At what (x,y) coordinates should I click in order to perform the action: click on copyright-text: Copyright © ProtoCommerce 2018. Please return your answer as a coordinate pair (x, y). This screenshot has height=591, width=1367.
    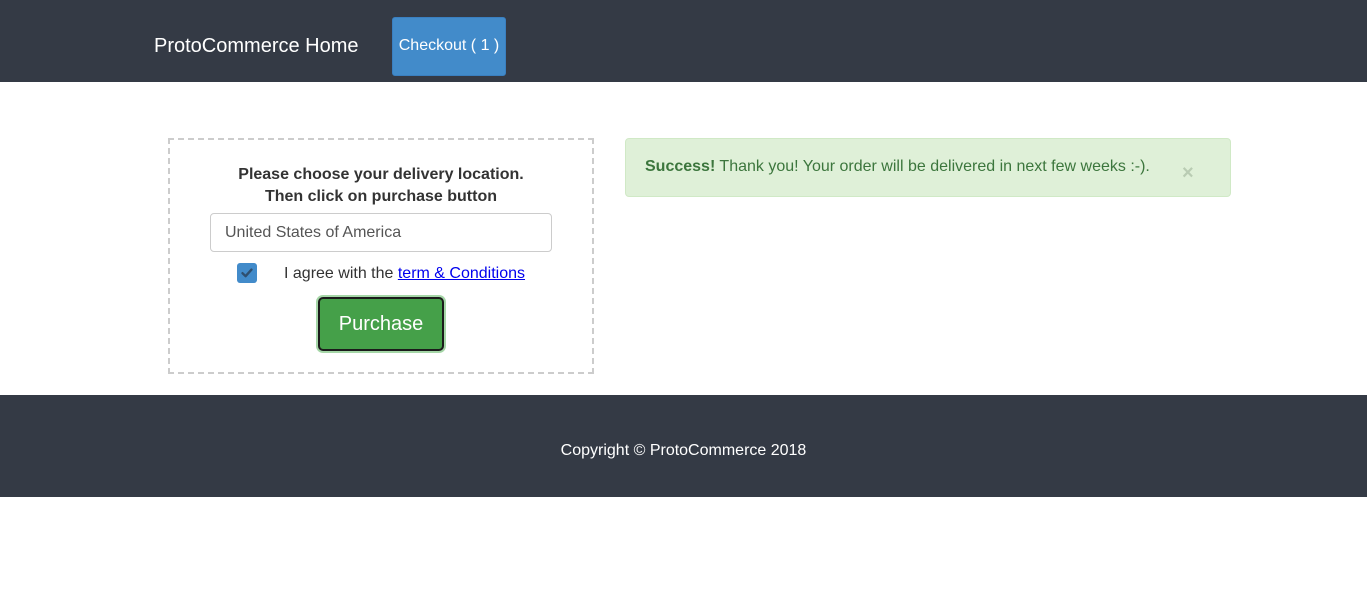
    Looking at the image, I should click on (683, 450).